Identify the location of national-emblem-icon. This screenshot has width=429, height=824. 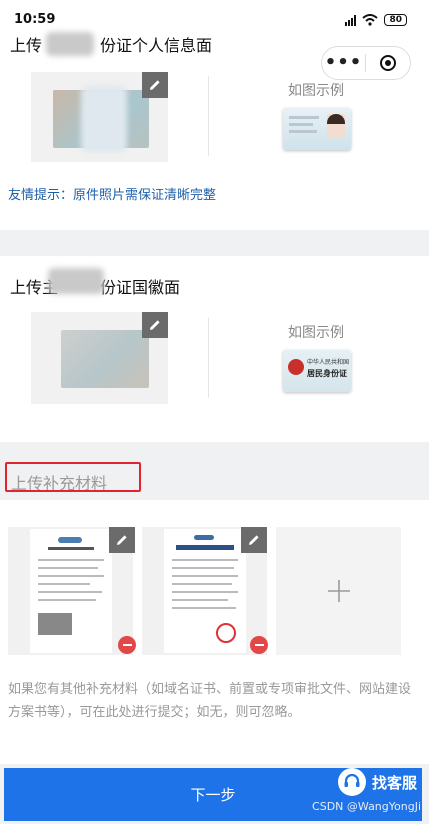
(296, 367).